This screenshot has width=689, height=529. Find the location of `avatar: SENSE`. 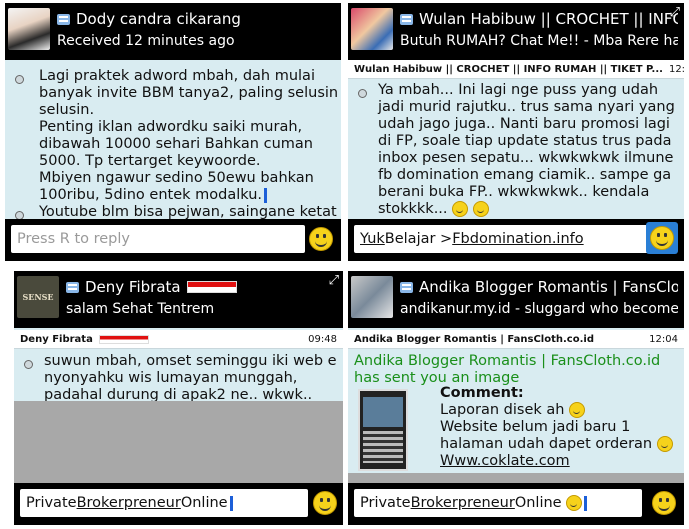

avatar: SENSE is located at coordinates (38, 297).